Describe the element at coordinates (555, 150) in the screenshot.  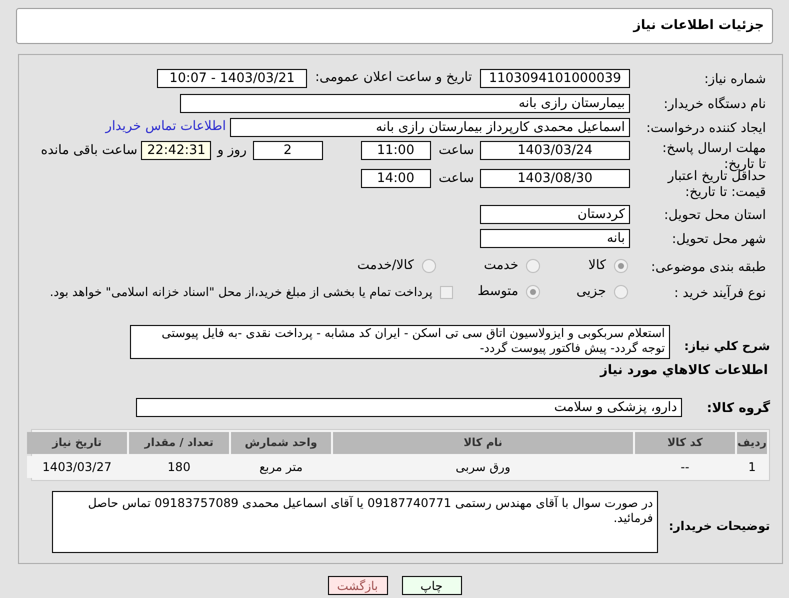
I see `text-field: 1403/03/24` at that location.